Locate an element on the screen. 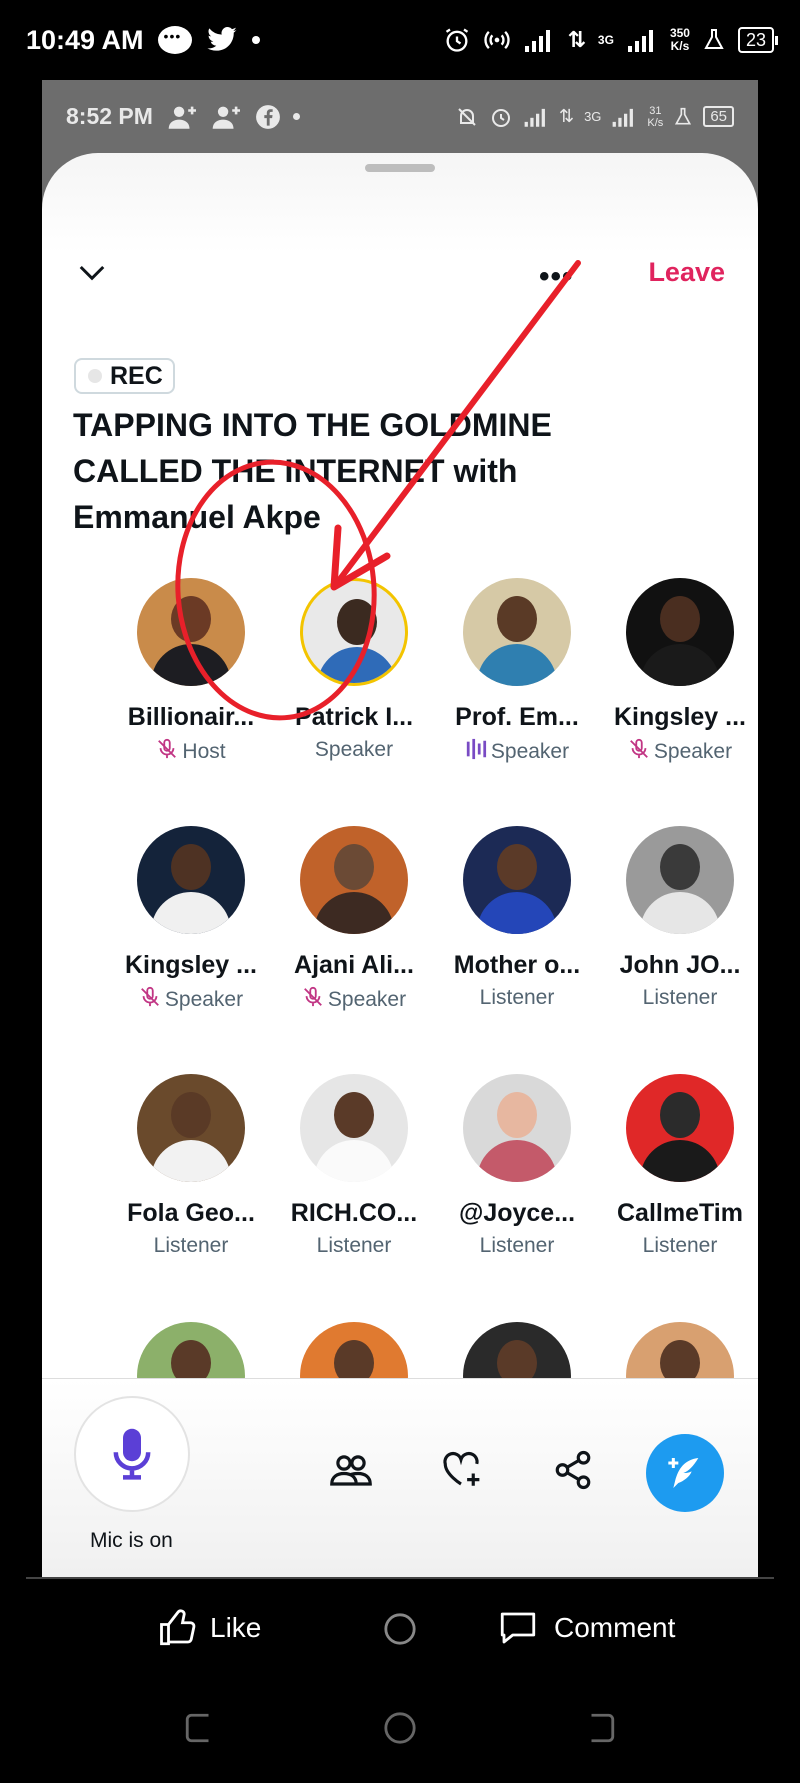  home-icon is located at coordinates (400, 1728).